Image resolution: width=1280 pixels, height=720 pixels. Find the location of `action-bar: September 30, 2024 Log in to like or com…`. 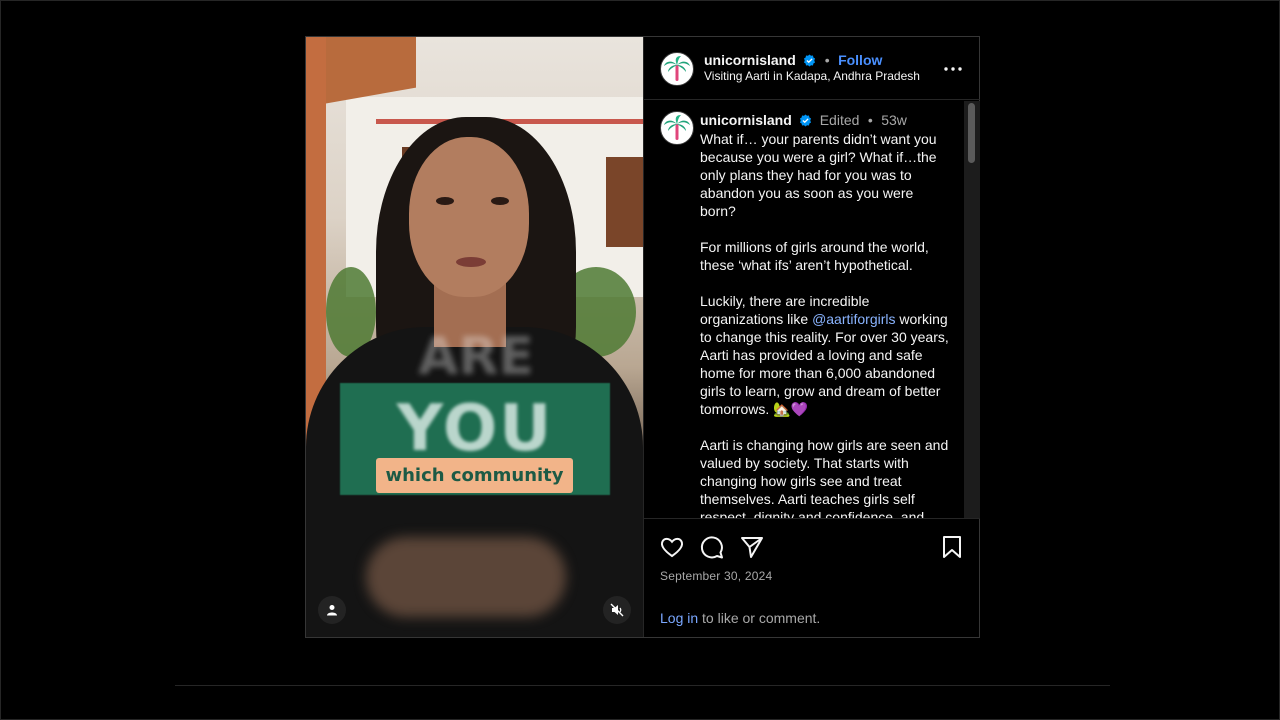

action-bar: September 30, 2024 Log in to like or com… is located at coordinates (812, 578).